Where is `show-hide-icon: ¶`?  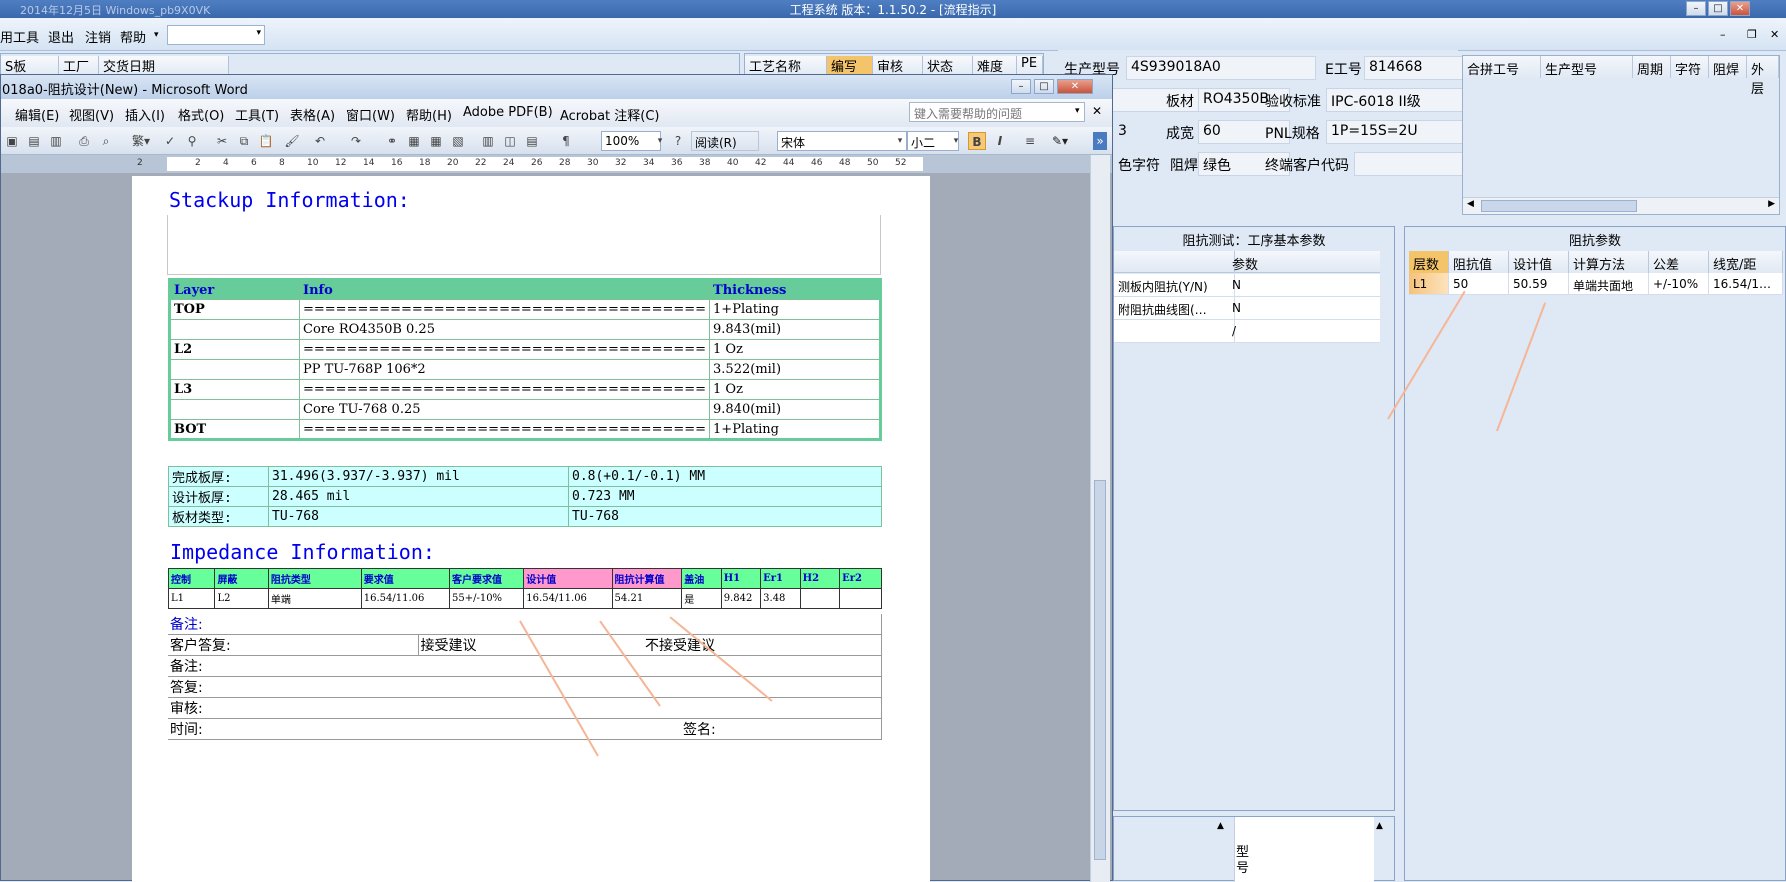 show-hide-icon: ¶ is located at coordinates (566, 141).